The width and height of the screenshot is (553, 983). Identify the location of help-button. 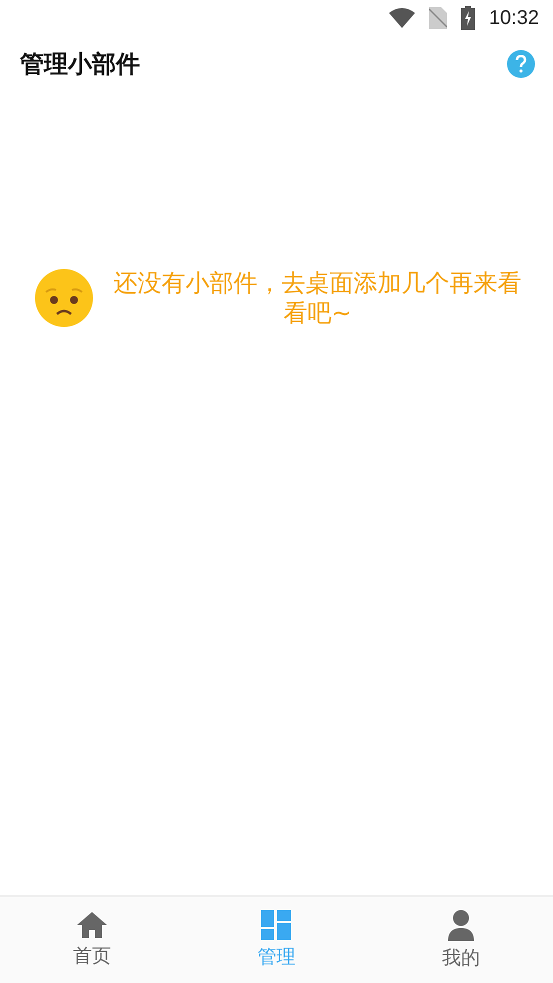
(521, 64).